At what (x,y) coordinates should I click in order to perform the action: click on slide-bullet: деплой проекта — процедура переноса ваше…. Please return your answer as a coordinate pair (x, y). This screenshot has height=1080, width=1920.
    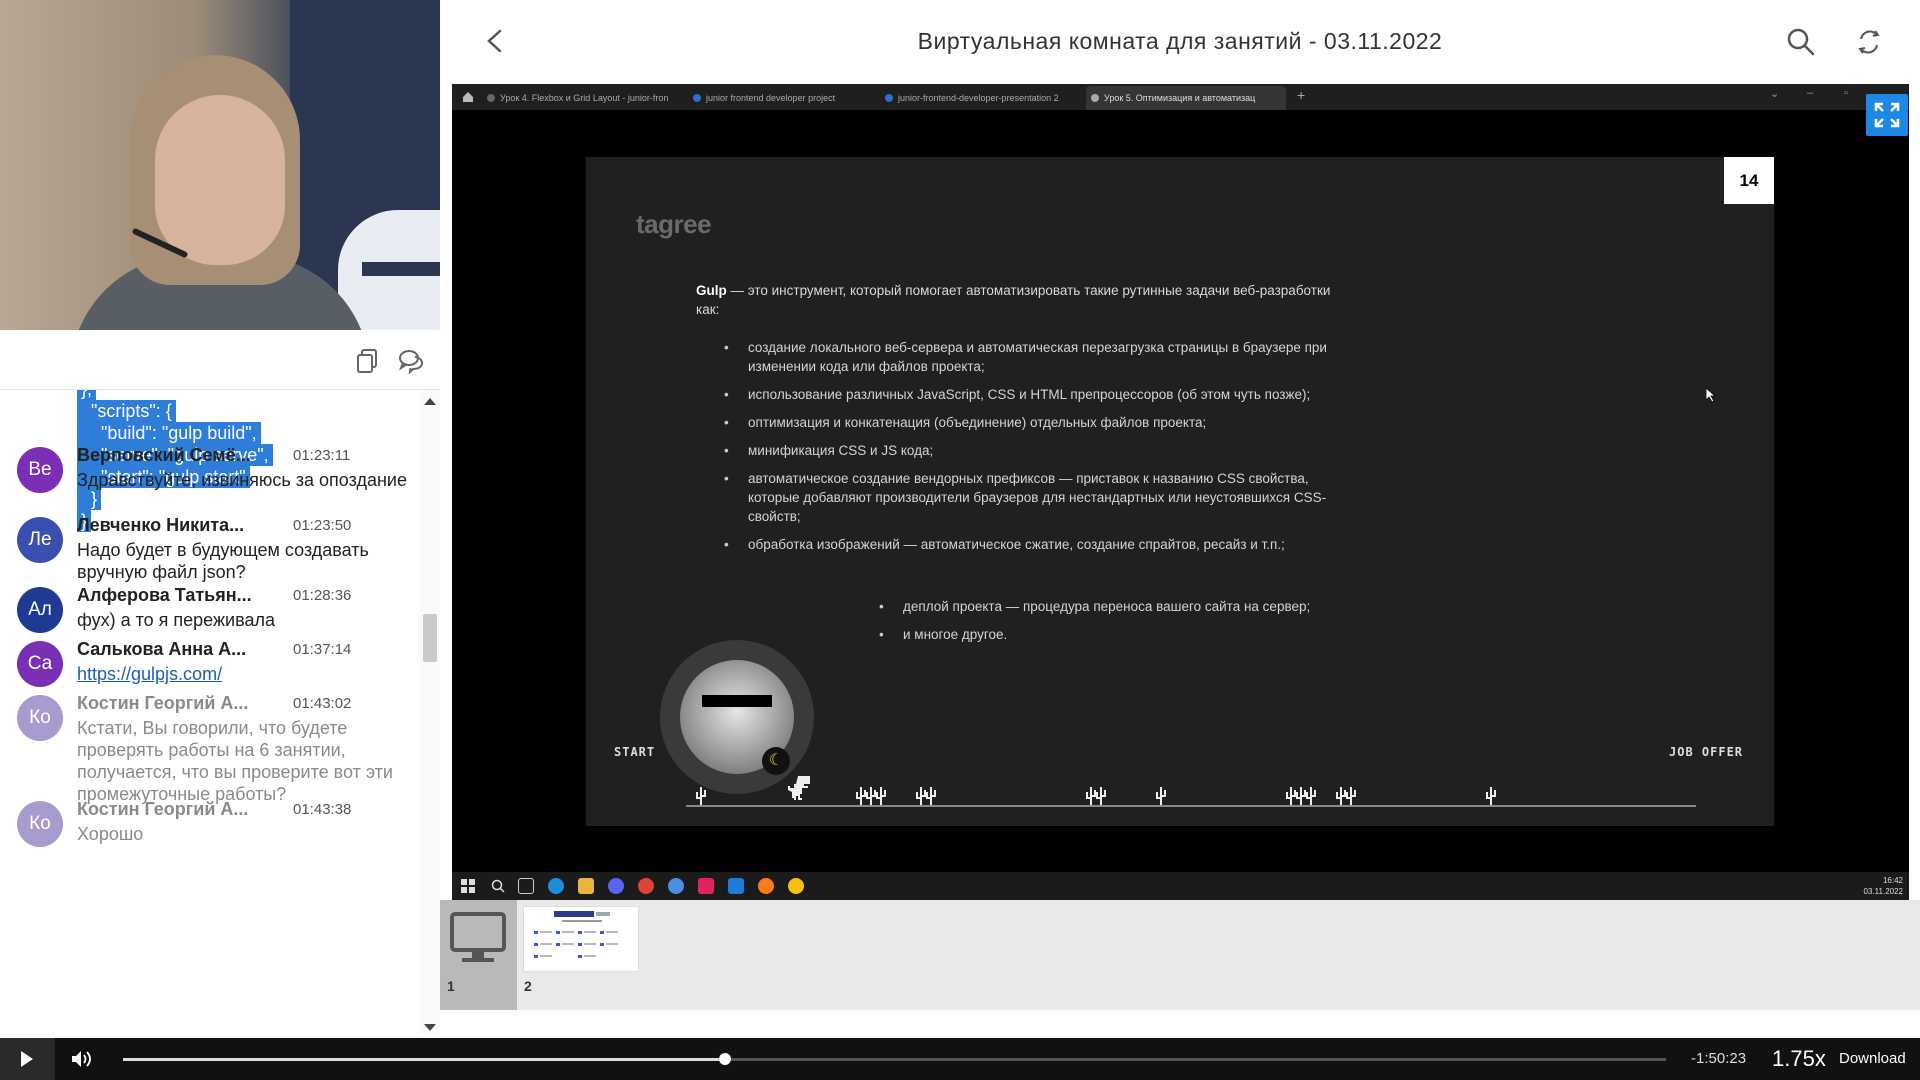
    Looking at the image, I should click on (1096, 606).